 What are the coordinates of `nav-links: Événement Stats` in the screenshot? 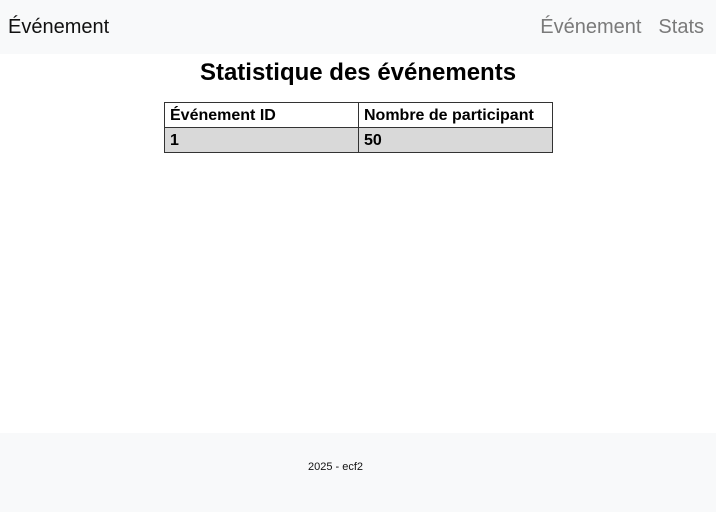 It's located at (622, 27).